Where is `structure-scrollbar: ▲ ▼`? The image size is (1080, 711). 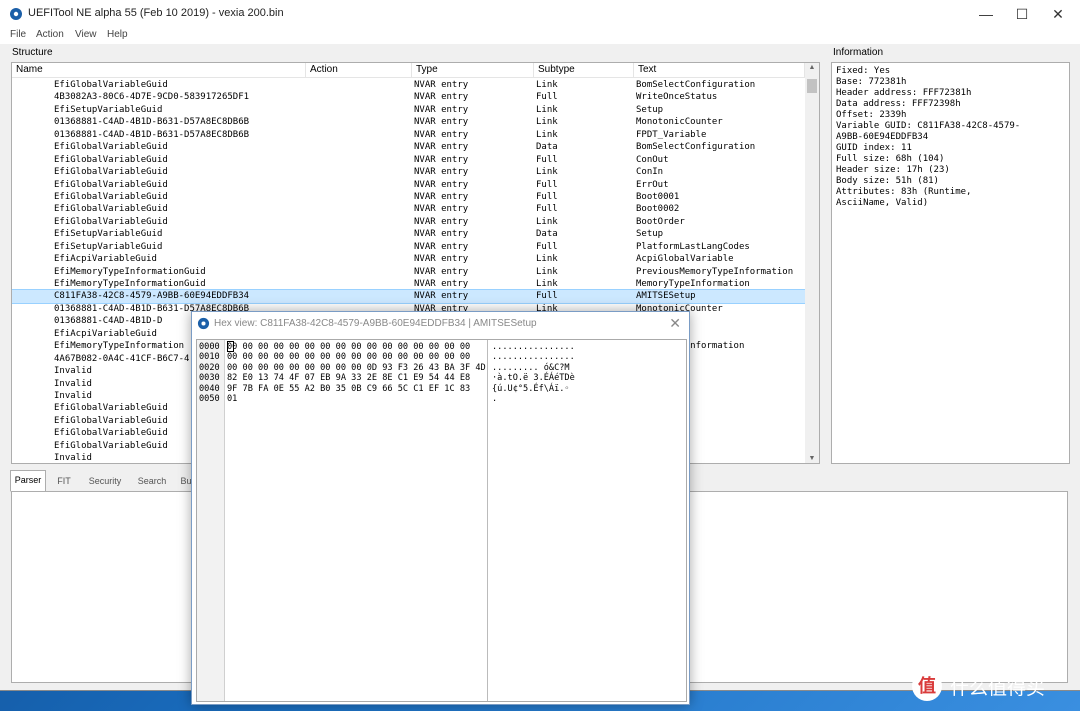 structure-scrollbar: ▲ ▼ is located at coordinates (812, 263).